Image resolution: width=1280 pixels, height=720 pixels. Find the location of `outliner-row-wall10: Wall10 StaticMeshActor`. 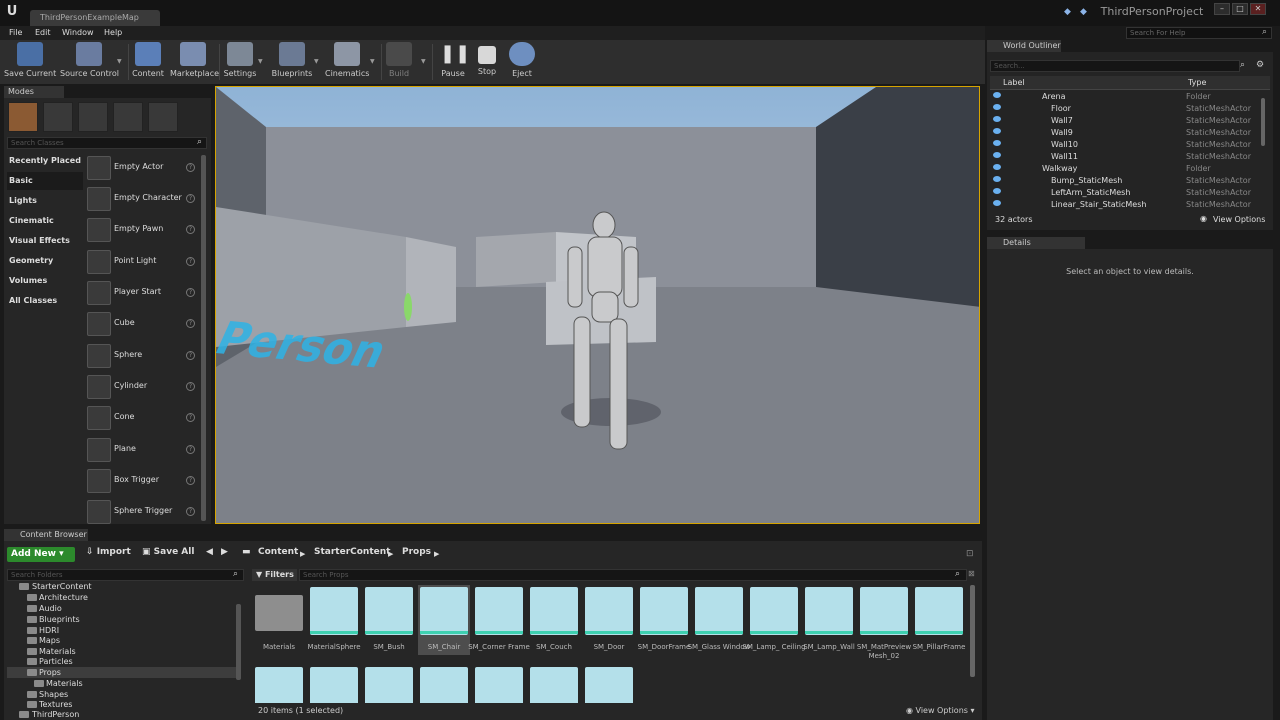

outliner-row-wall10: Wall10 StaticMeshActor is located at coordinates (1128, 144).